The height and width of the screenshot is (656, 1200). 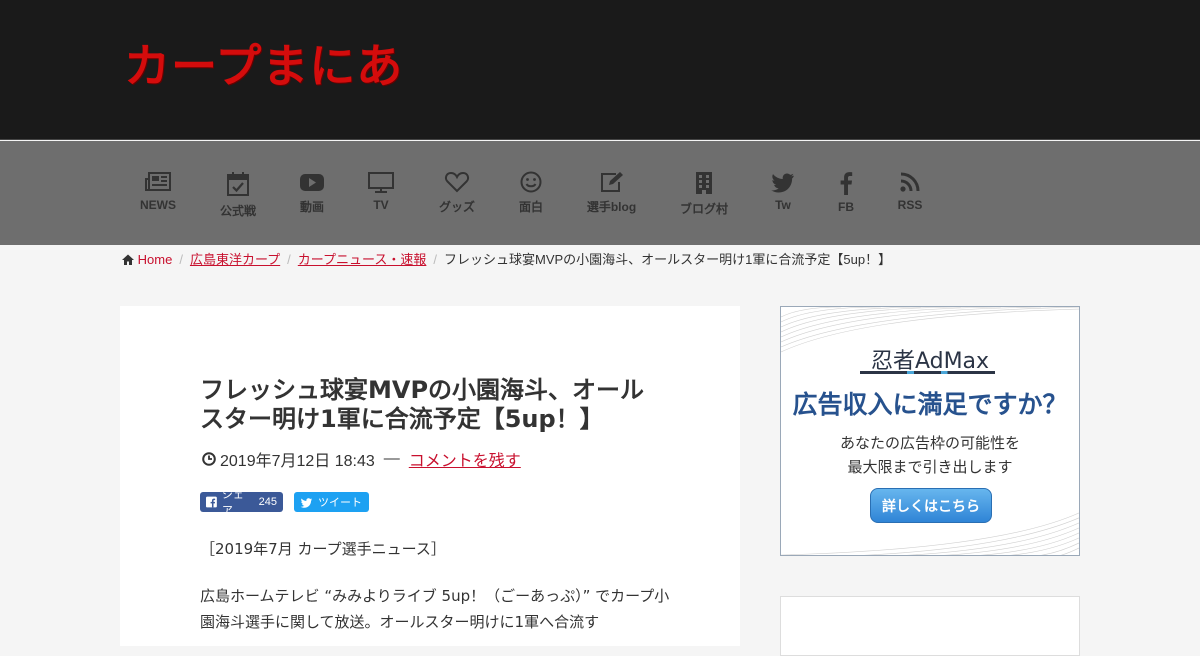 I want to click on nav-item-facebook: FB, so click(x=846, y=196).